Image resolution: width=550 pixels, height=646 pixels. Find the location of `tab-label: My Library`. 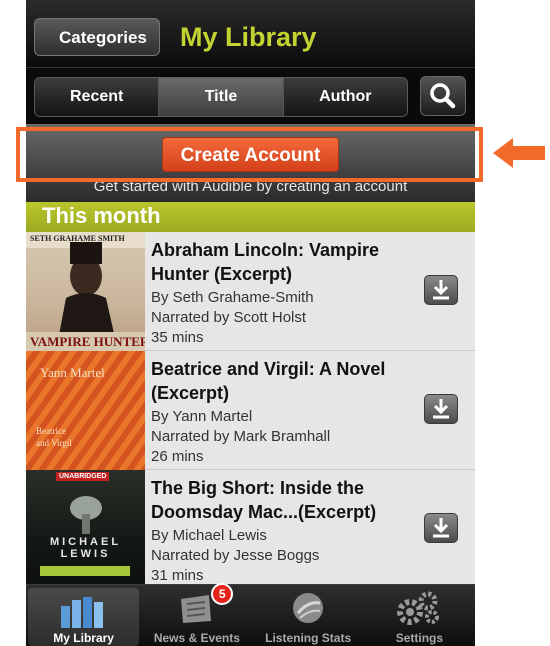

tab-label: My Library is located at coordinates (83, 638).